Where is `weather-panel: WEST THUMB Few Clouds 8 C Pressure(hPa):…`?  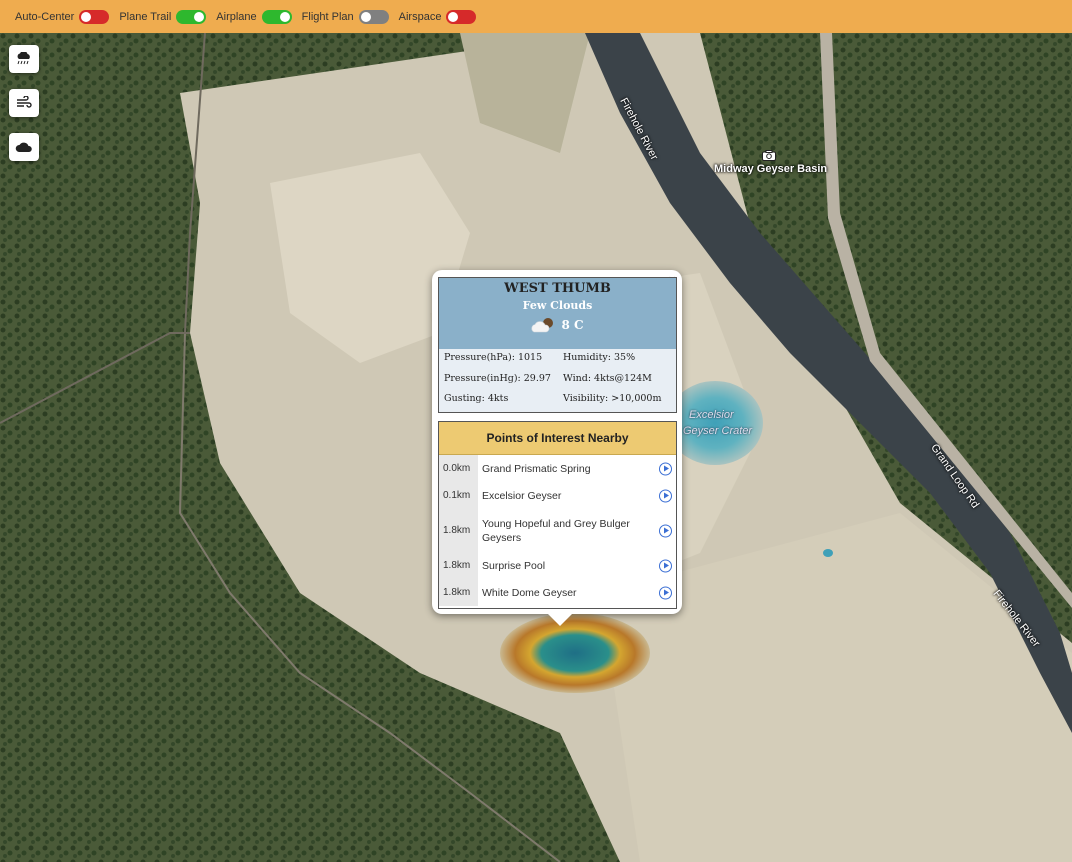 weather-panel: WEST THUMB Few Clouds 8 C Pressure(hPa):… is located at coordinates (557, 345).